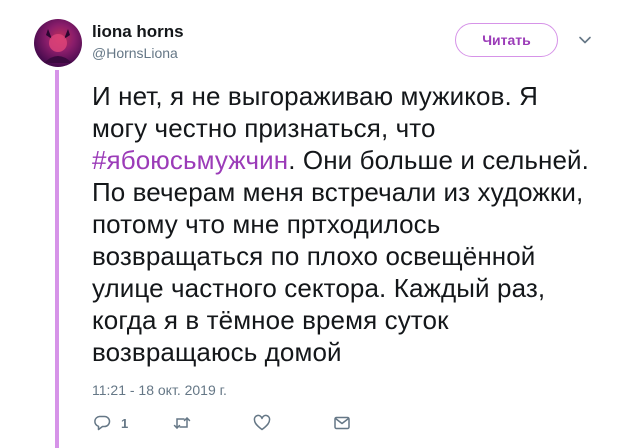  Describe the element at coordinates (58, 43) in the screenshot. I see `avatar` at that location.